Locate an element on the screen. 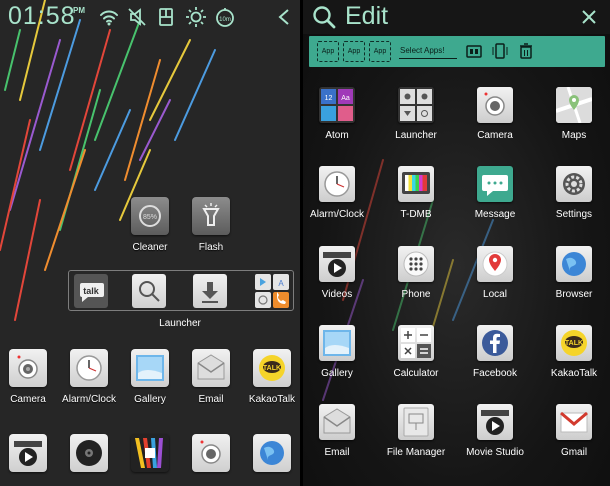  app-slot-1: App is located at coordinates (328, 51).